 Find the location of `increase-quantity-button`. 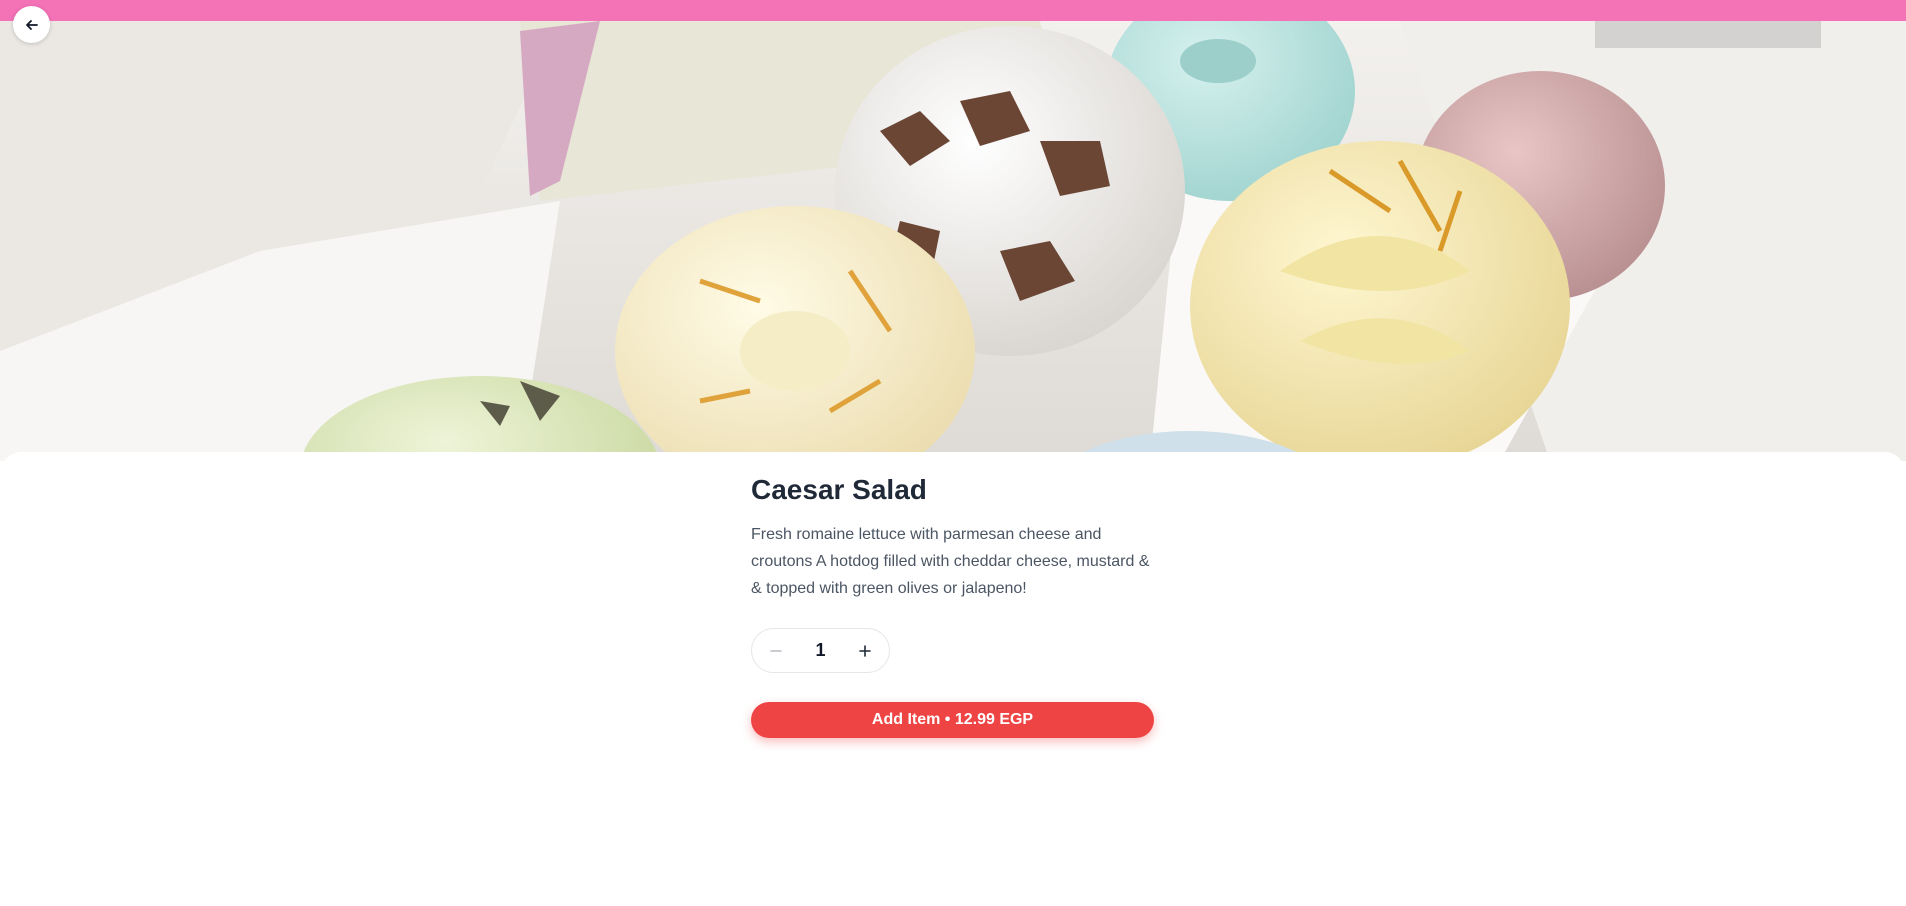

increase-quantity-button is located at coordinates (865, 651).